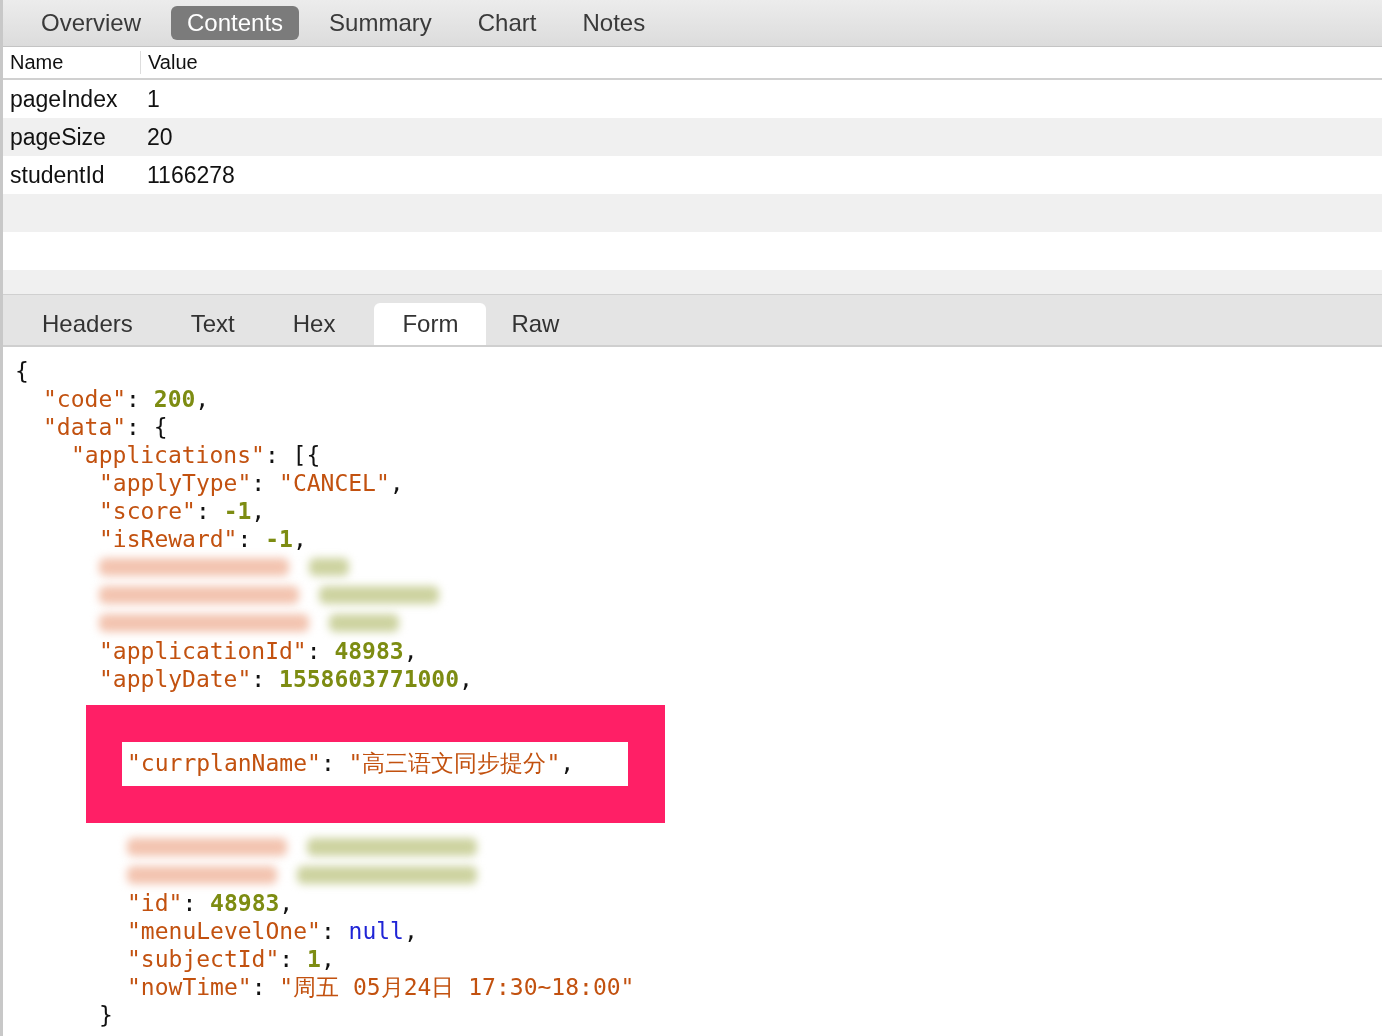 This screenshot has width=1382, height=1036. I want to click on code-line: "code": 200,, so click(126, 399).